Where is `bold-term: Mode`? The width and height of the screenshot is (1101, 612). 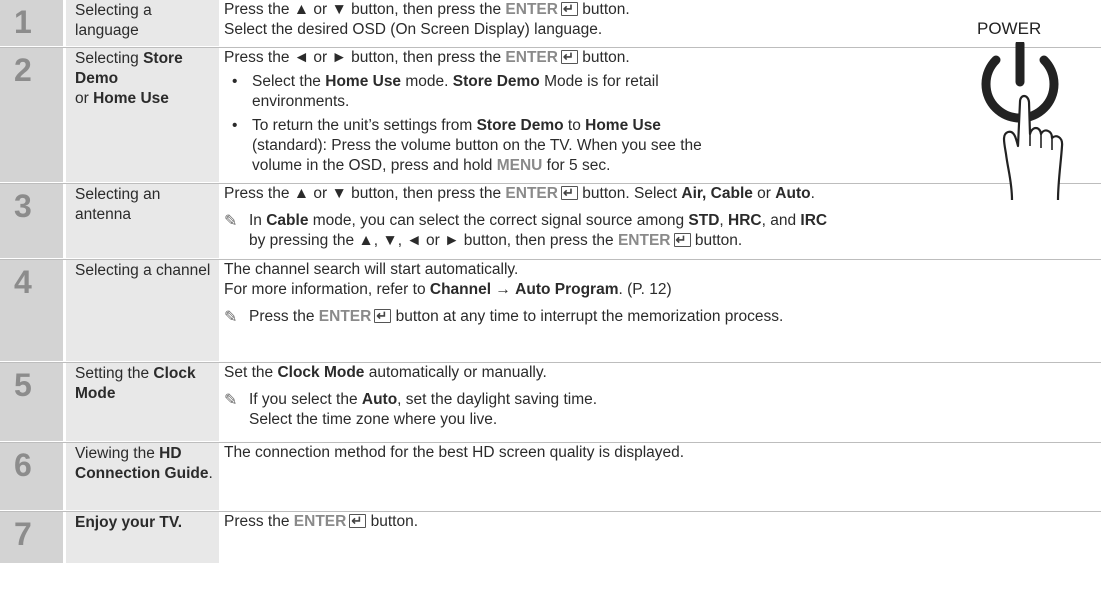
bold-term: Mode is located at coordinates (95, 393).